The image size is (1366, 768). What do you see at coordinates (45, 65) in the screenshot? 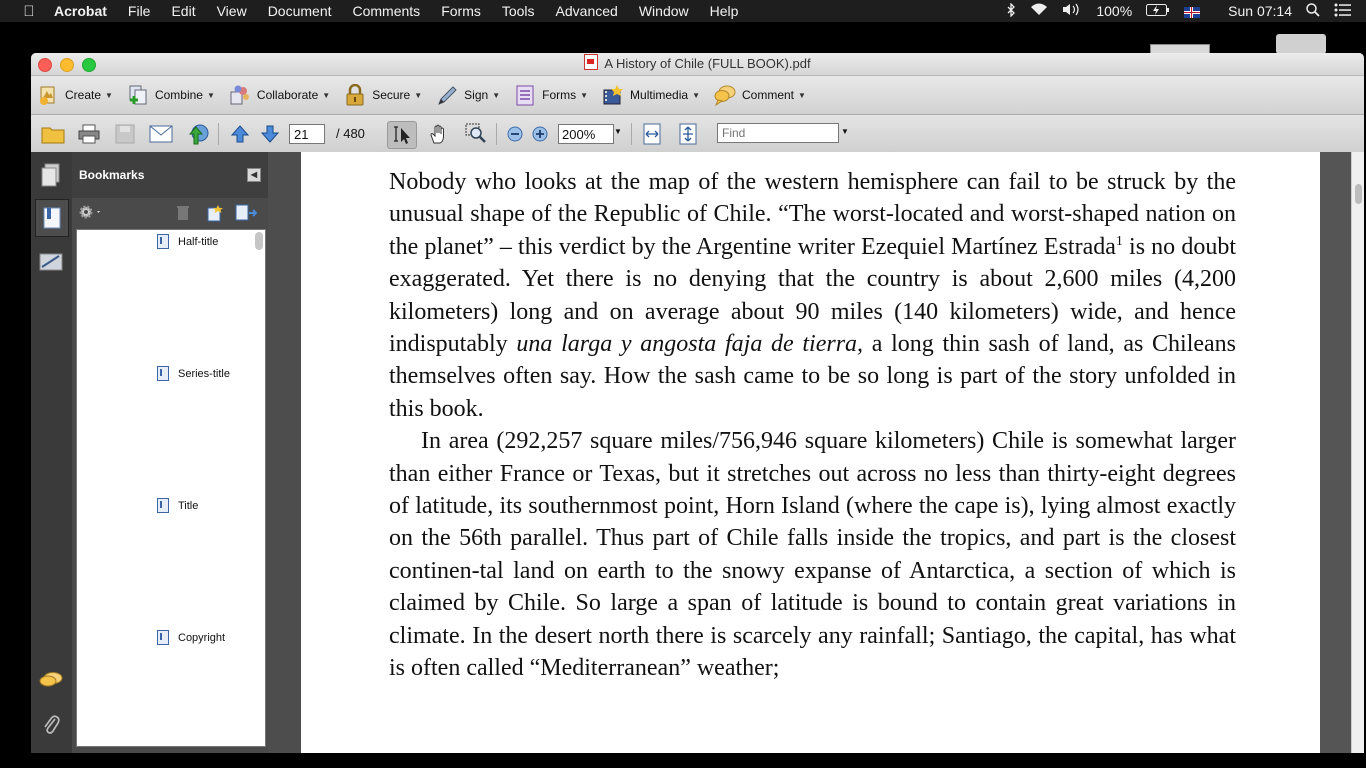
I see `close-window-button` at bounding box center [45, 65].